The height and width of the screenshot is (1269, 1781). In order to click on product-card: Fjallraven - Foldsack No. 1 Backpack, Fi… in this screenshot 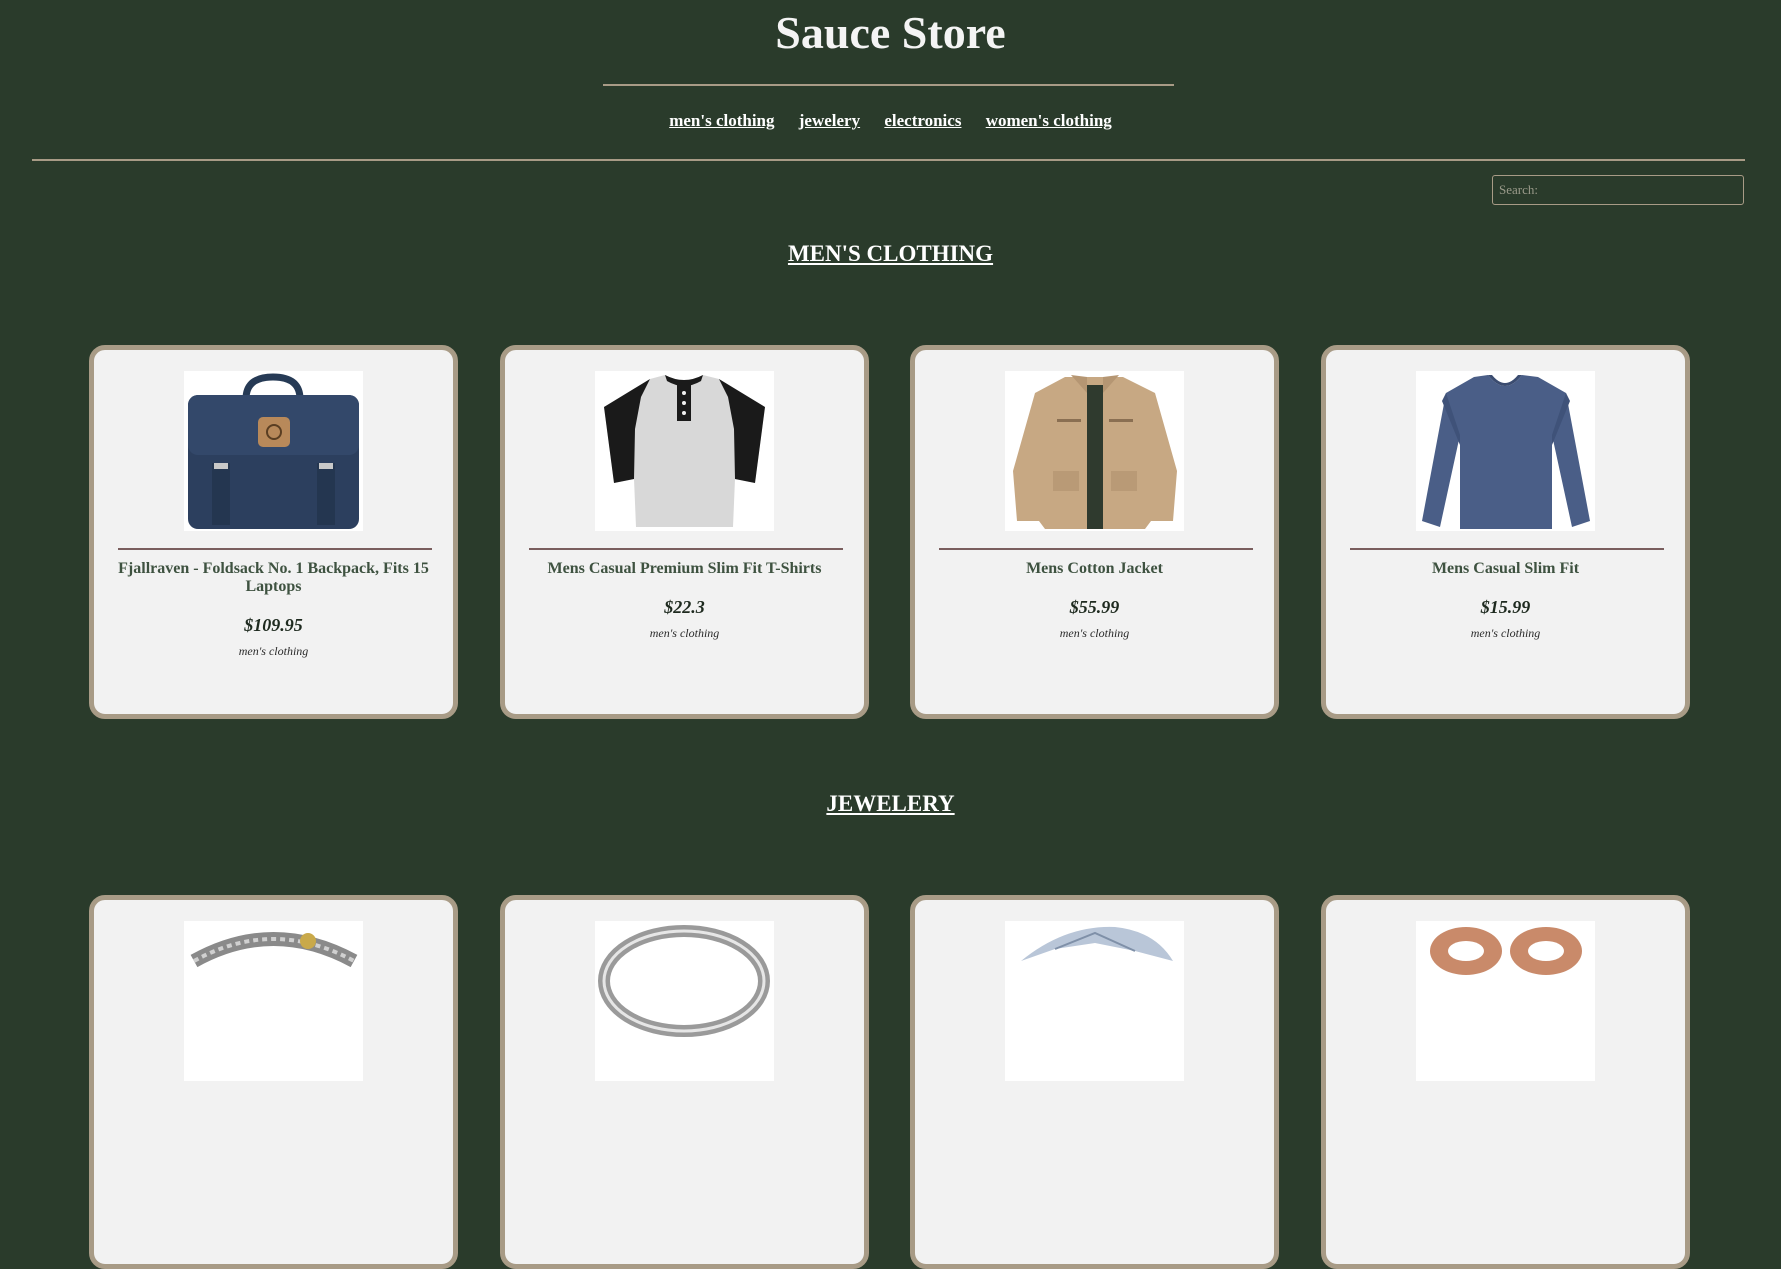, I will do `click(273, 532)`.